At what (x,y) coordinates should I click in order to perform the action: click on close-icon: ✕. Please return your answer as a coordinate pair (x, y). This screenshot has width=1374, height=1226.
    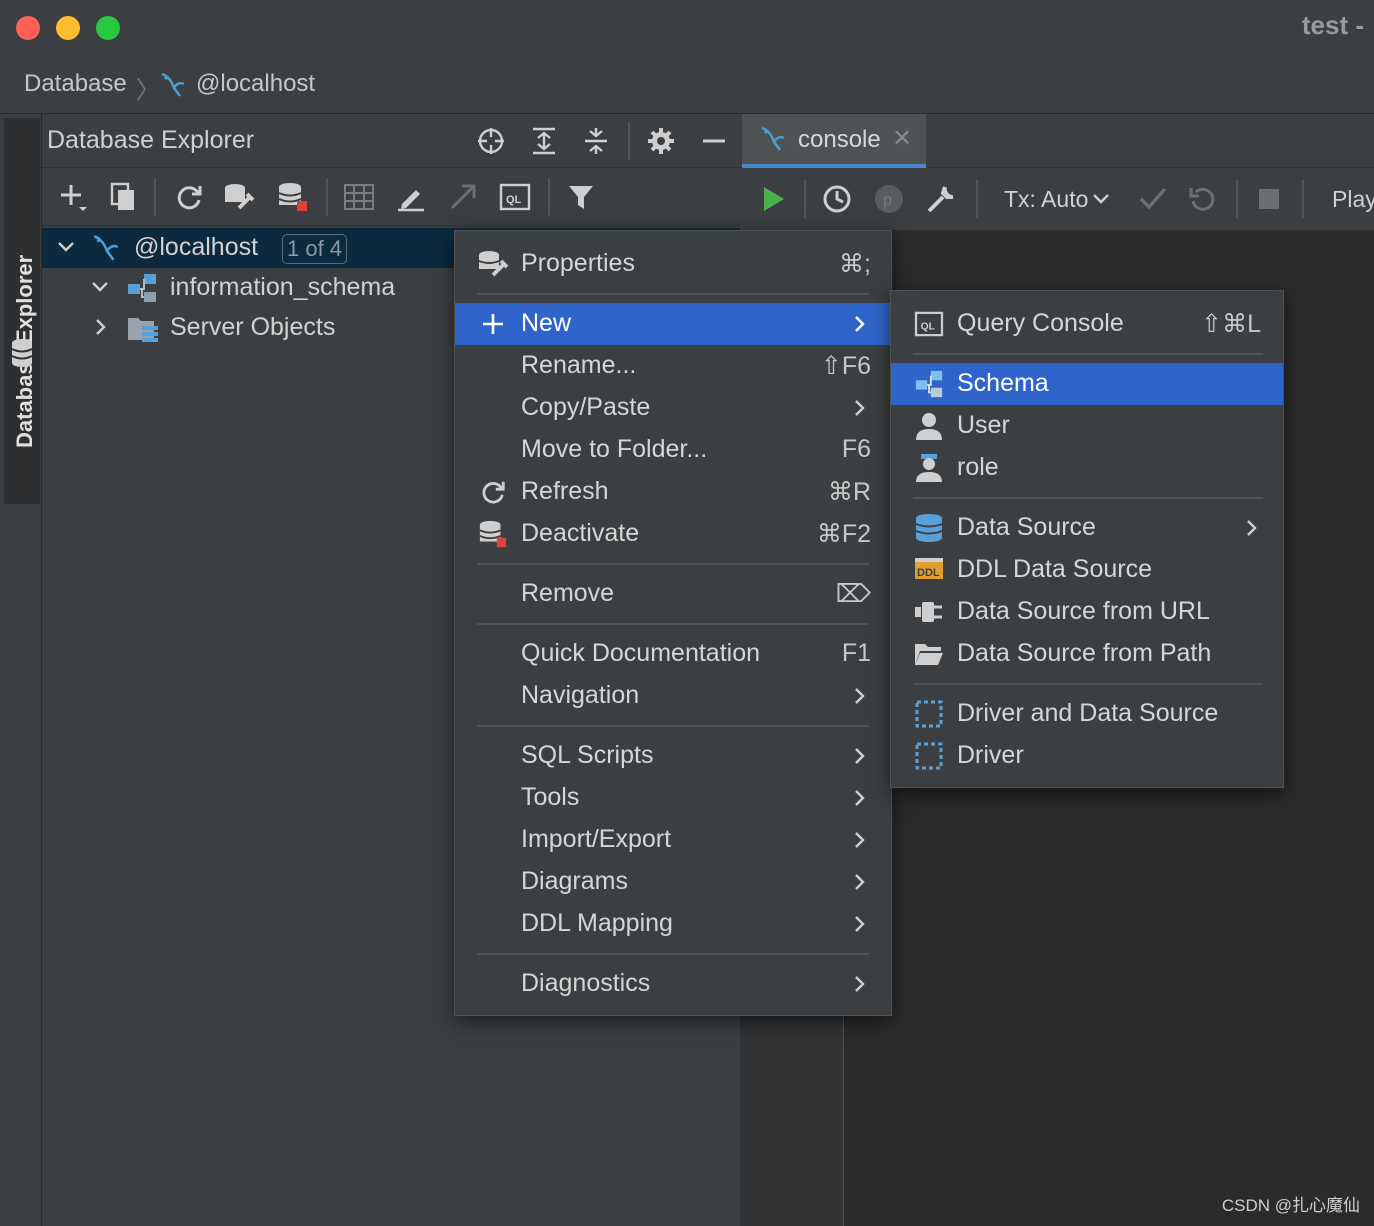
    Looking at the image, I should click on (902, 138).